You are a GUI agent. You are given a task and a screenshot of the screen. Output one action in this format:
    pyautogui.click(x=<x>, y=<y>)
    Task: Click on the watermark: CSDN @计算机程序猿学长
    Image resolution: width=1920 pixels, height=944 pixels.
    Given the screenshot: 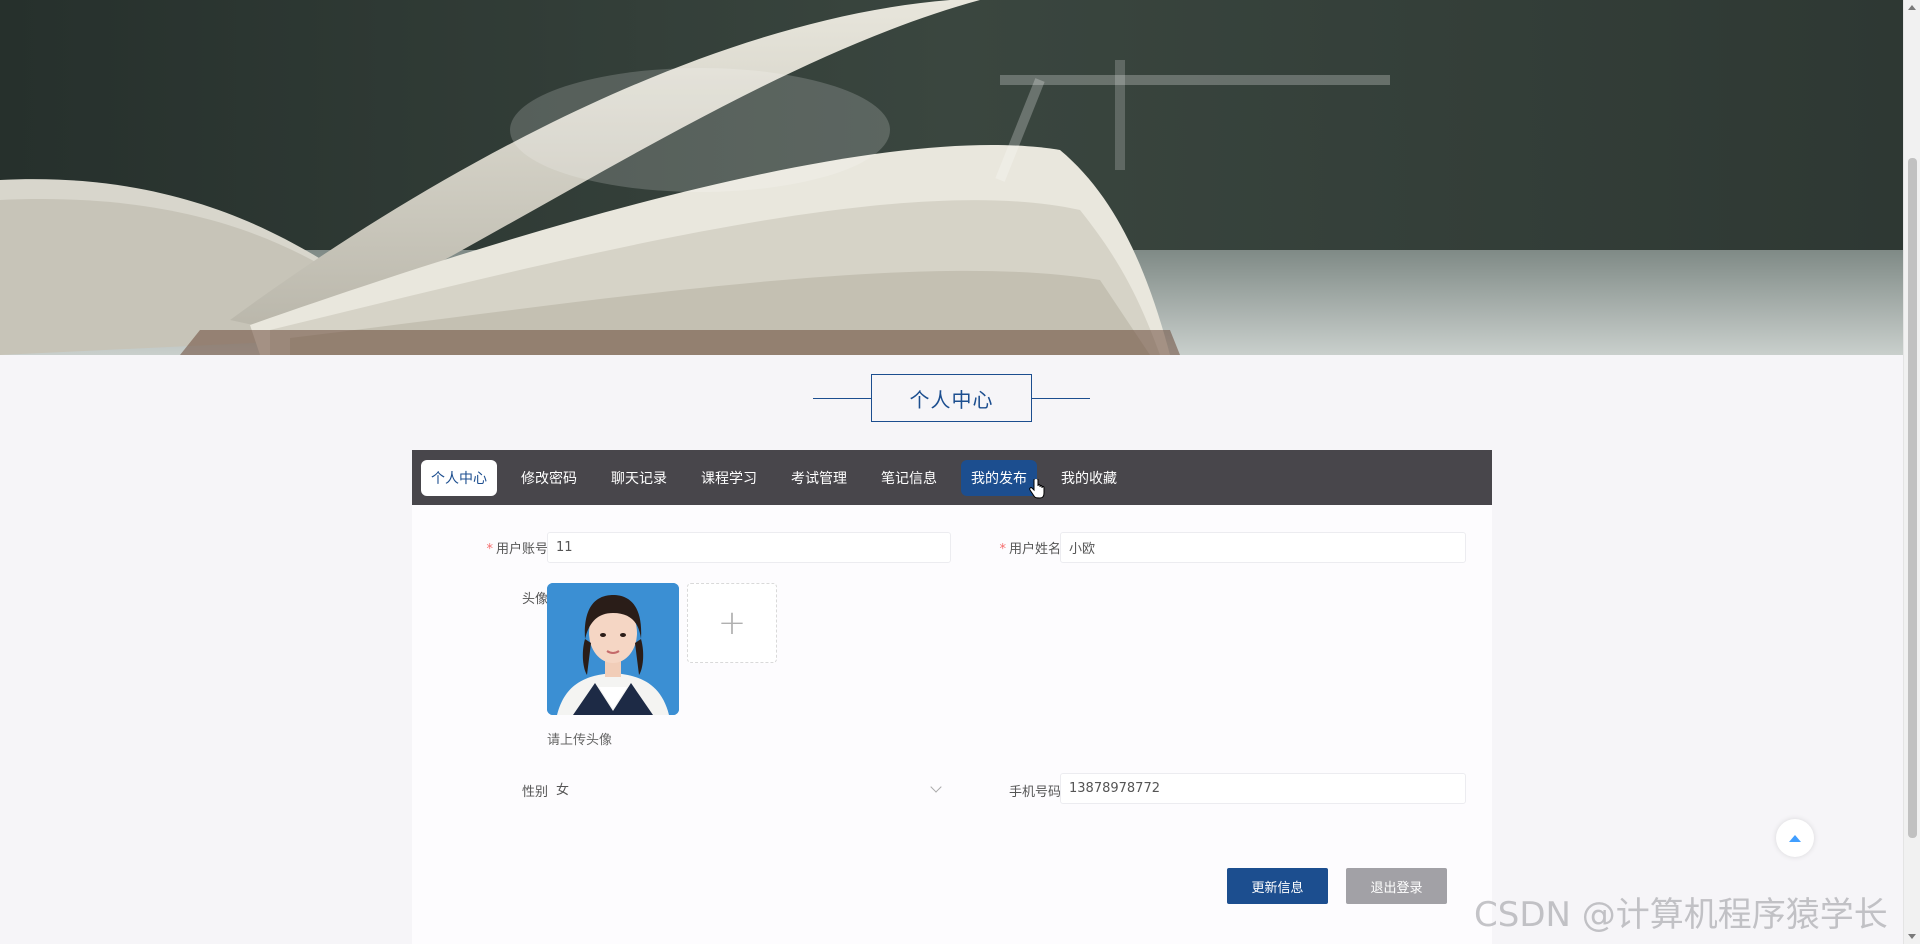 What is the action you would take?
    pyautogui.click(x=1681, y=915)
    